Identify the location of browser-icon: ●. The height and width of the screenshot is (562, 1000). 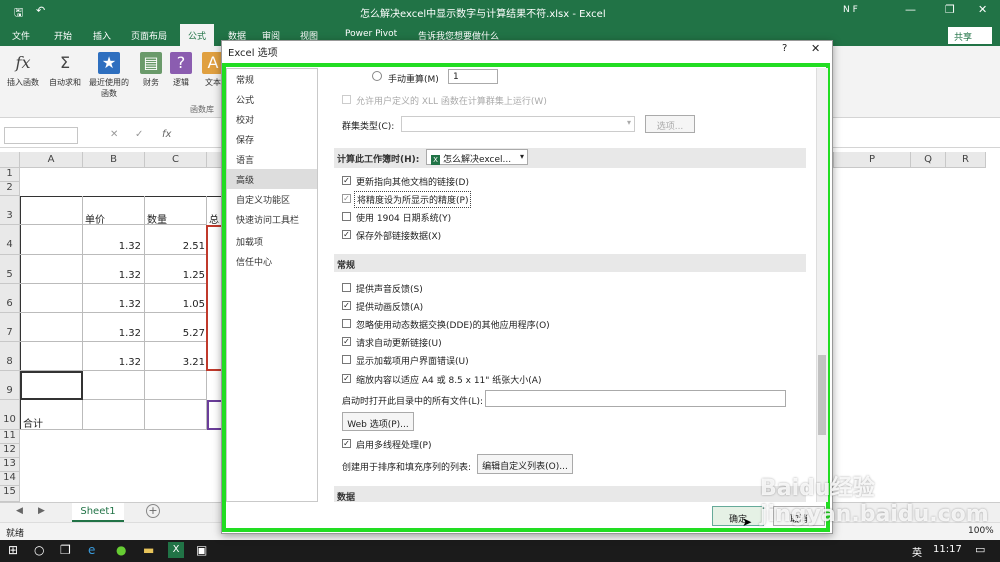
(121, 550).